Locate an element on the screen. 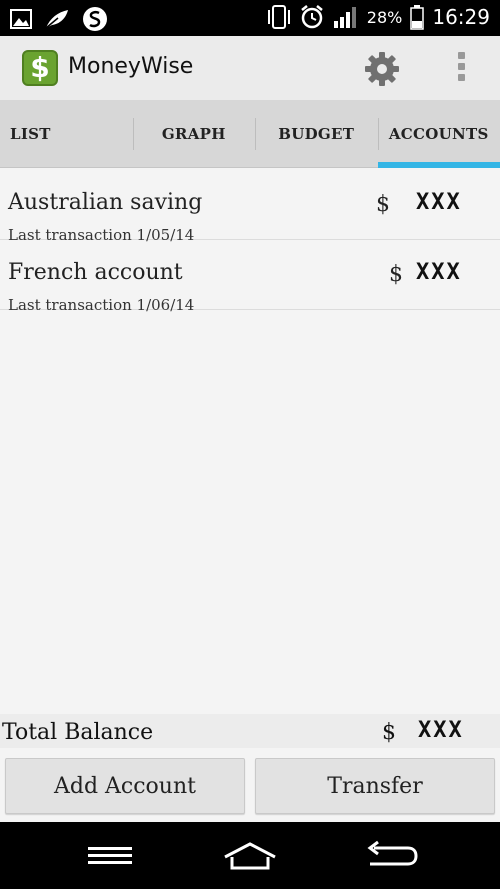 The image size is (500, 889). home-icon is located at coordinates (250, 856).